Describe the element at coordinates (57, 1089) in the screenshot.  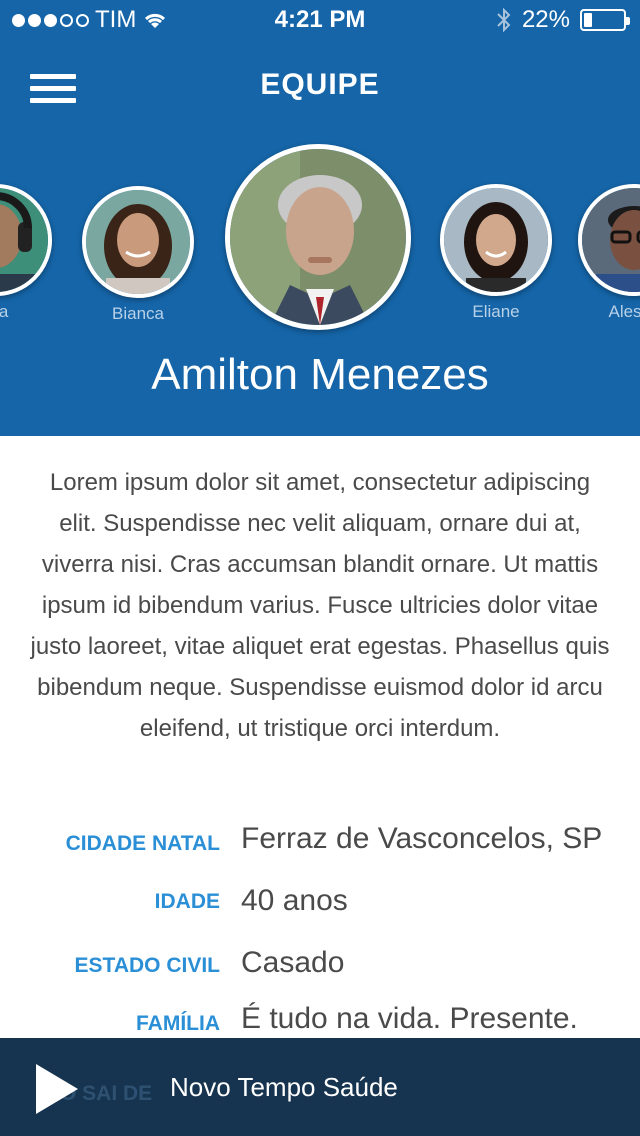
I see `play-icon` at that location.